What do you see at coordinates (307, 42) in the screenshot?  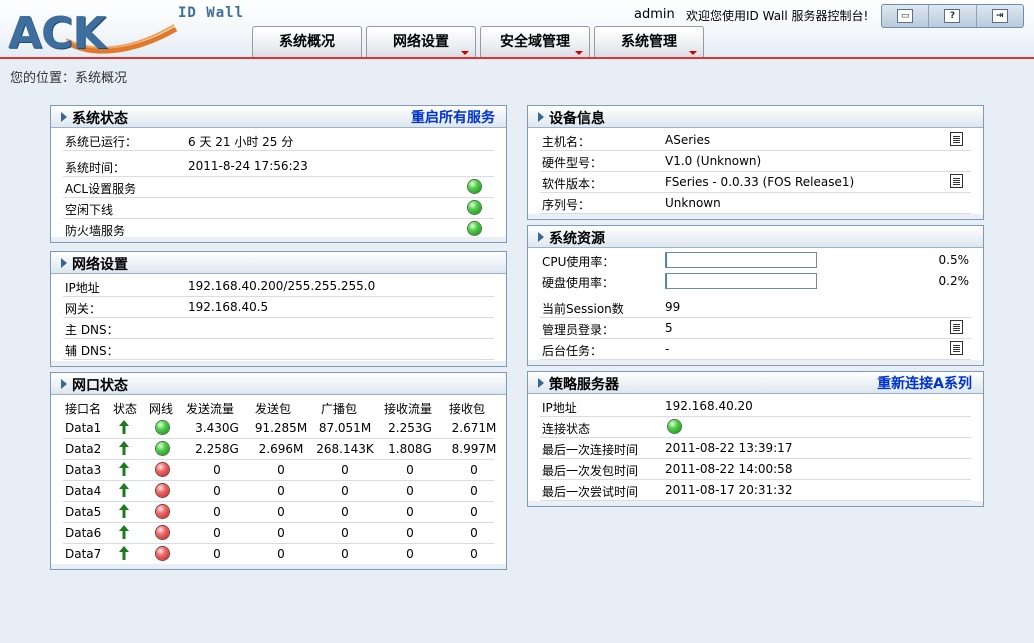 I see `tab-system-overview: 系统概况` at bounding box center [307, 42].